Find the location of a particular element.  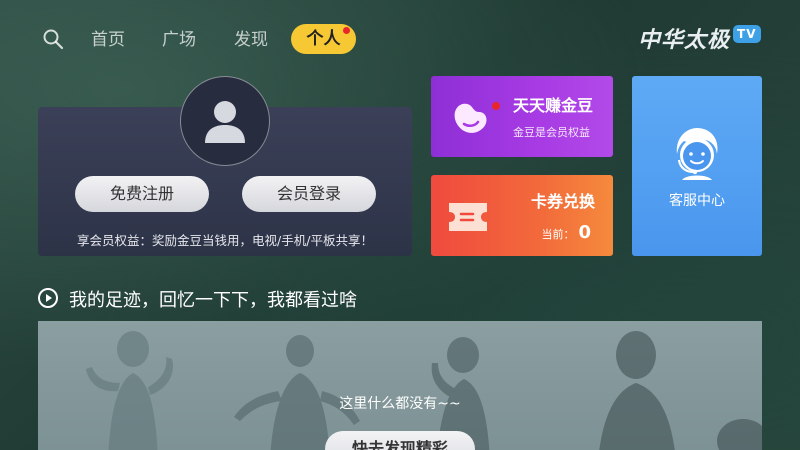

register-button: 免费注册 is located at coordinates (142, 194).